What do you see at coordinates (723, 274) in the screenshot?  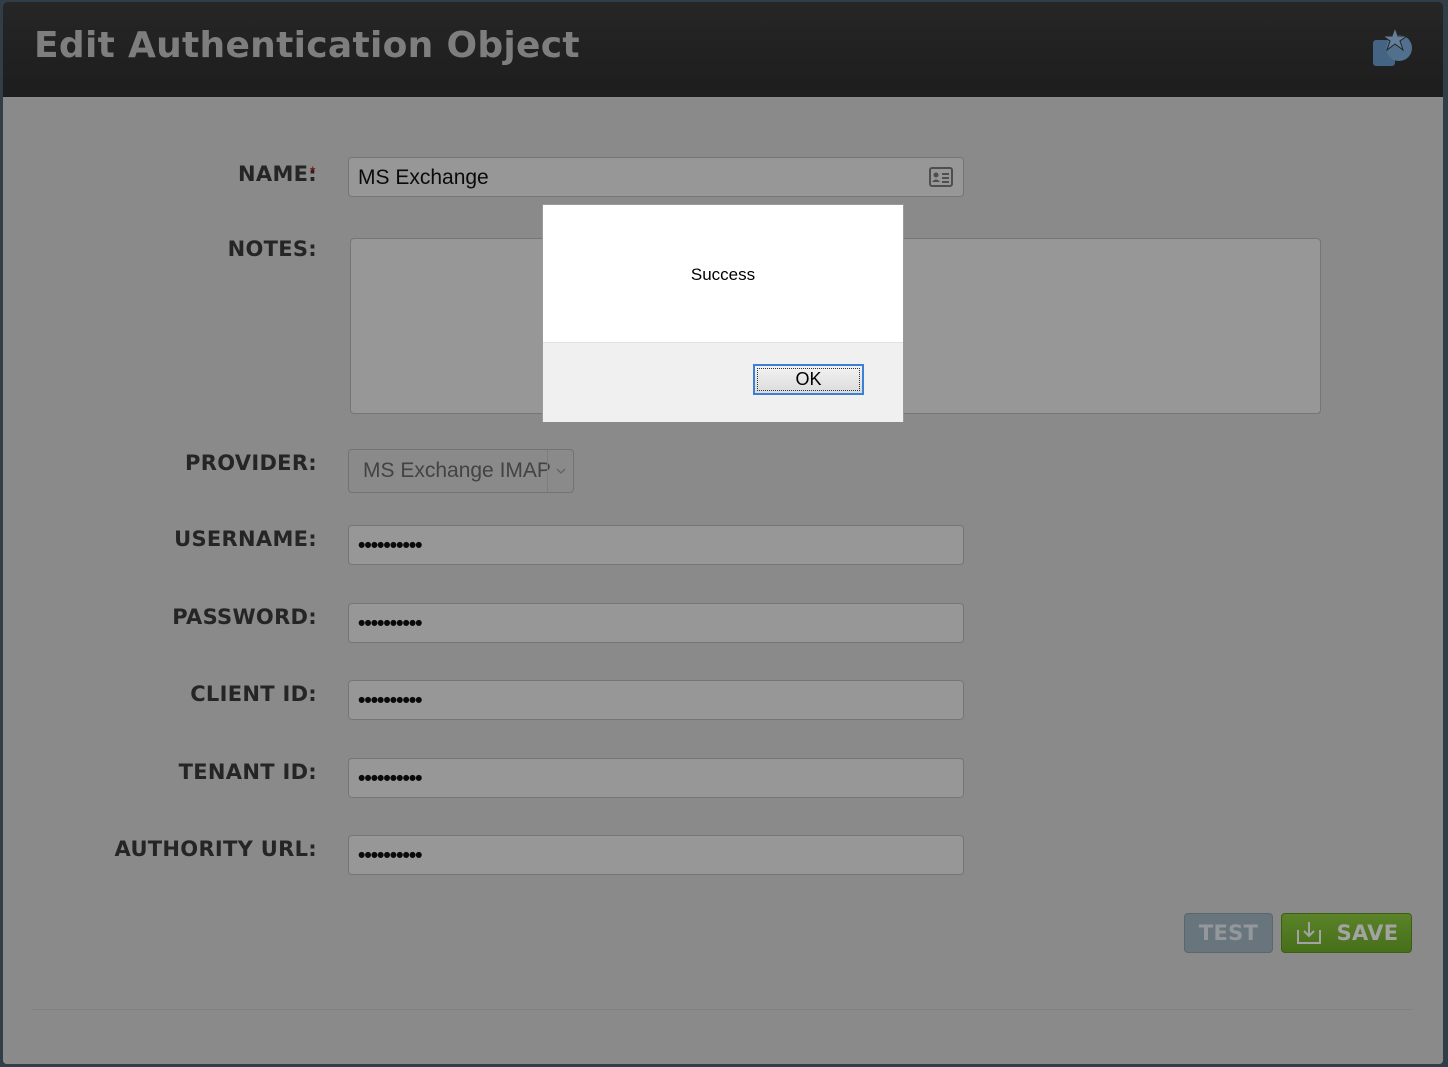 I see `dialog-message: Success` at bounding box center [723, 274].